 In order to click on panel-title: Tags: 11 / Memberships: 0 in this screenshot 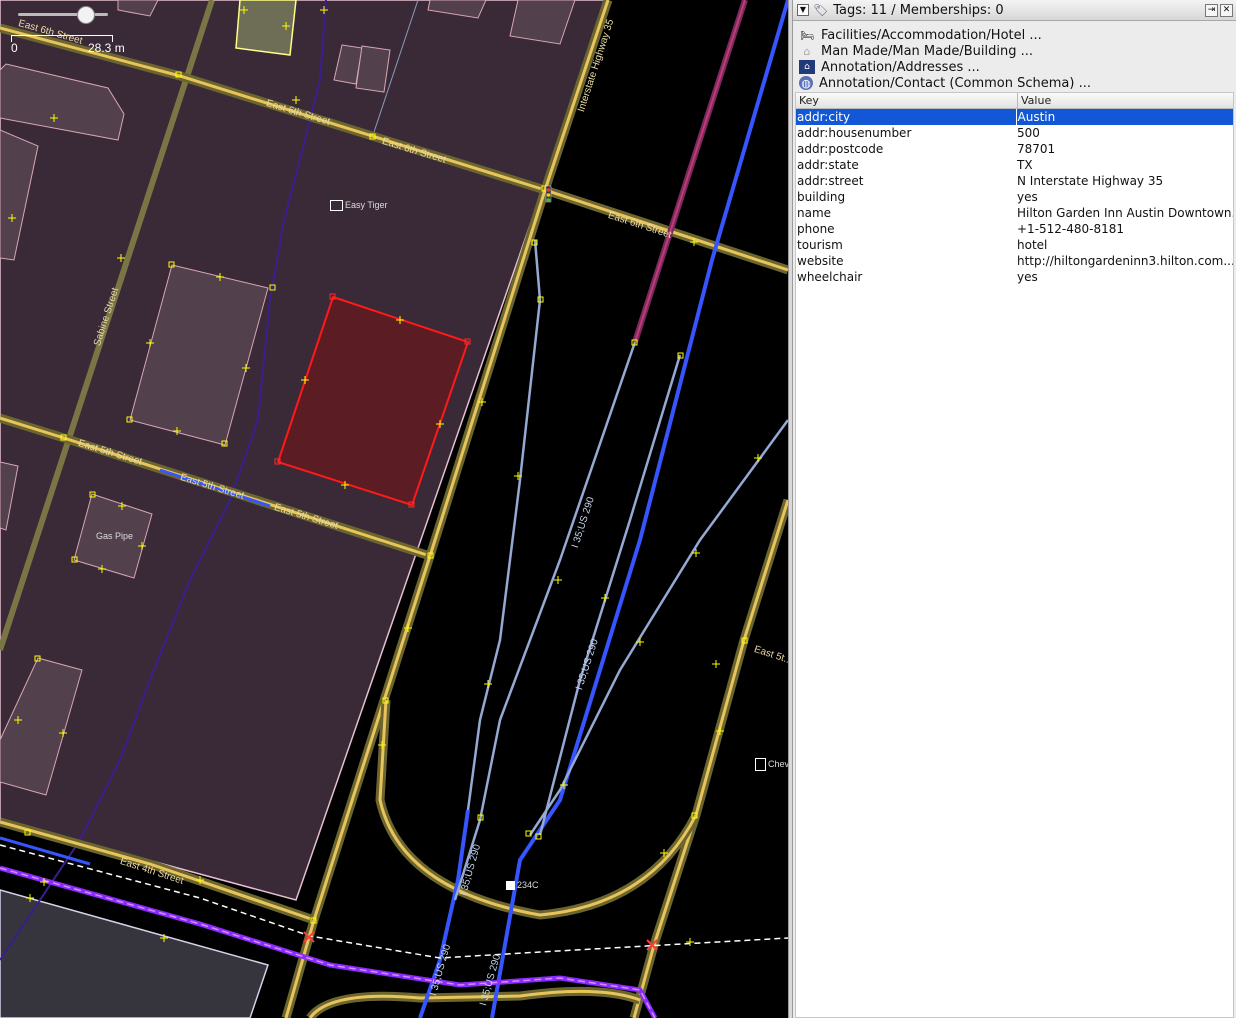, I will do `click(918, 10)`.